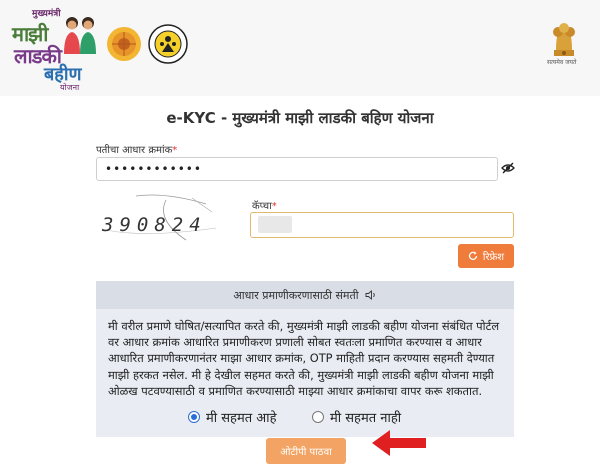 This screenshot has width=600, height=471. Describe the element at coordinates (297, 169) in the screenshot. I see `aadhar-input: ••••••••••••` at that location.